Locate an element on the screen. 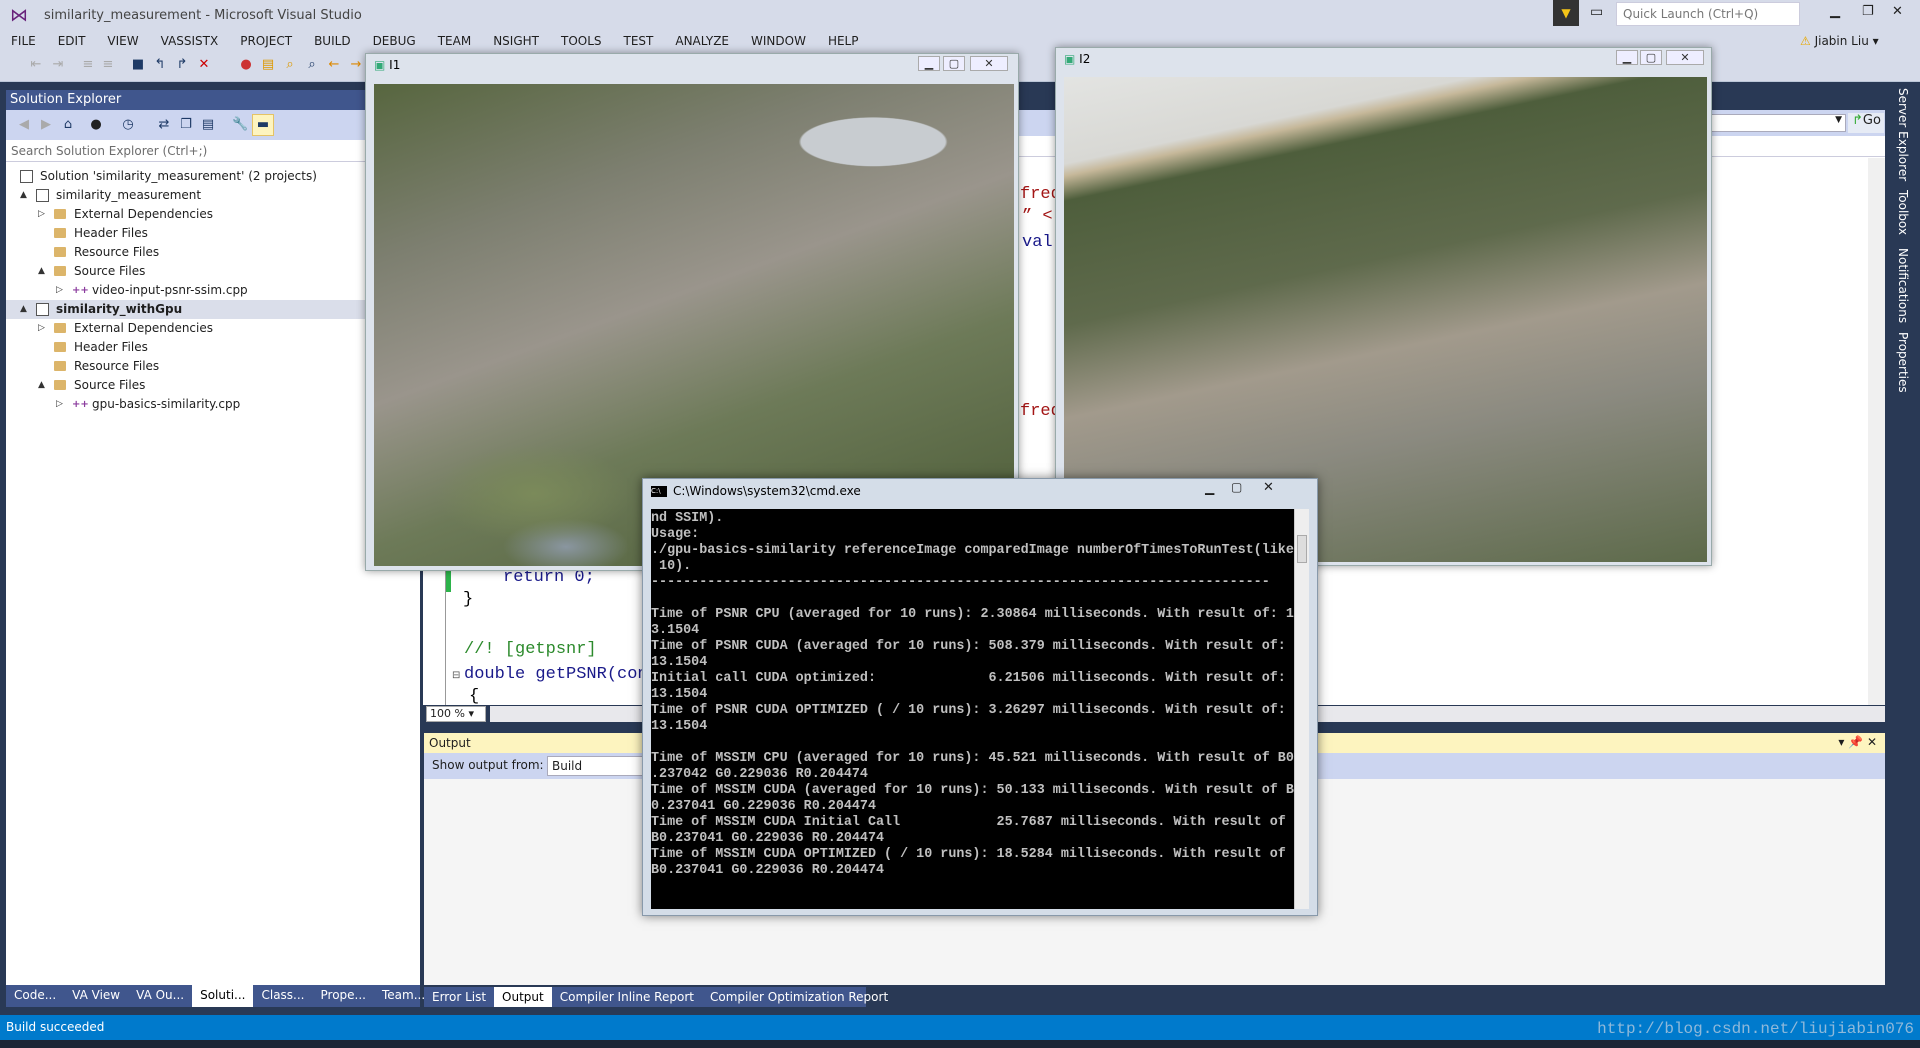 The width and height of the screenshot is (1920, 1048). tab-notifications: Notifications is located at coordinates (1903, 285).